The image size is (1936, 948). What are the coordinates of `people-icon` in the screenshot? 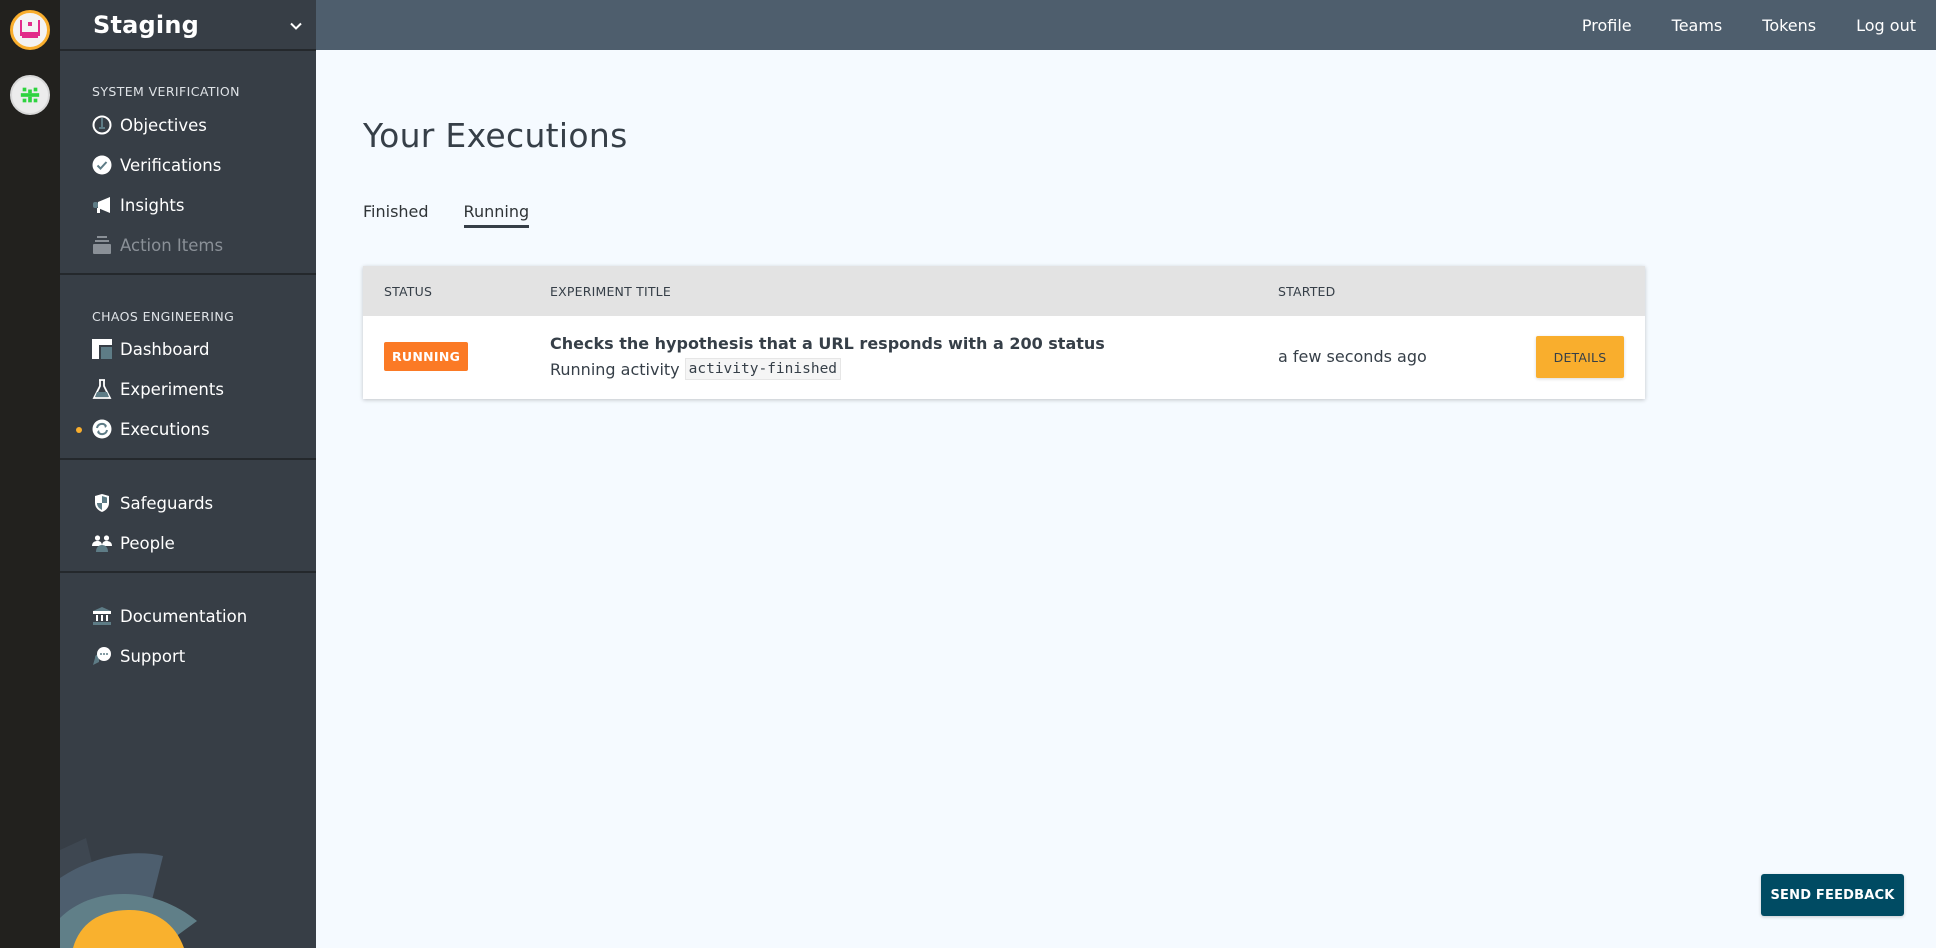 It's located at (102, 543).